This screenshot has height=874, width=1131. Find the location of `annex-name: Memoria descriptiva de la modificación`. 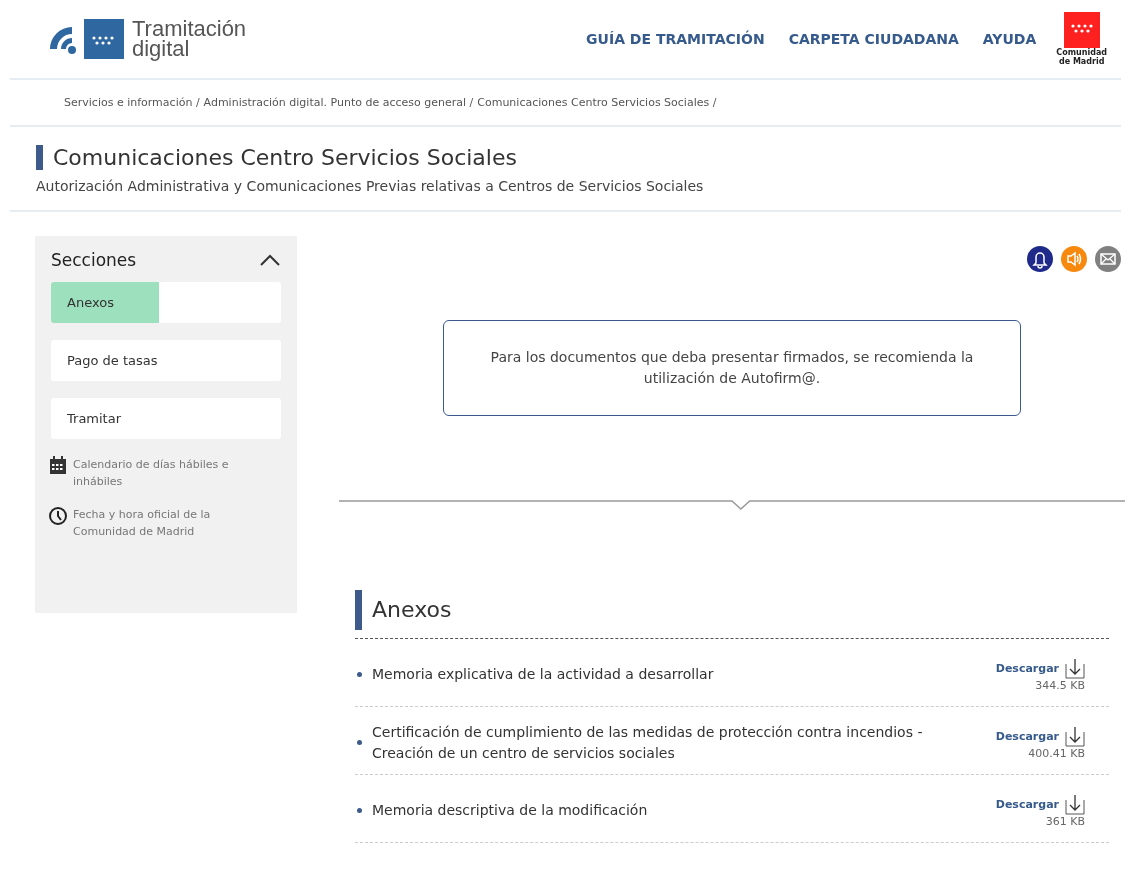

annex-name: Memoria descriptiva de la modificación is located at coordinates (510, 810).